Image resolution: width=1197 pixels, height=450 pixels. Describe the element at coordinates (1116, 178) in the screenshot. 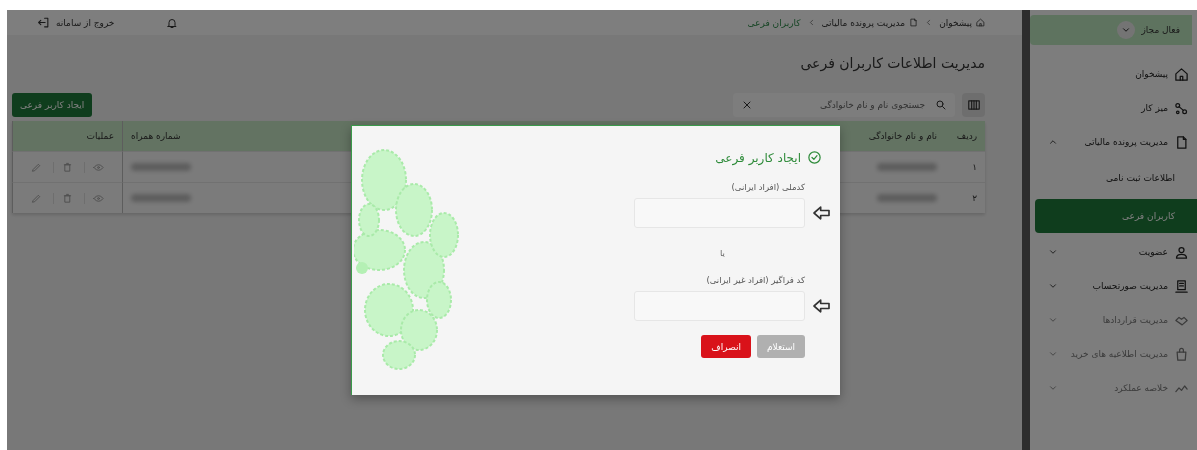

I see `sidebar-subitem: اطلاعات ثبت نامی` at that location.